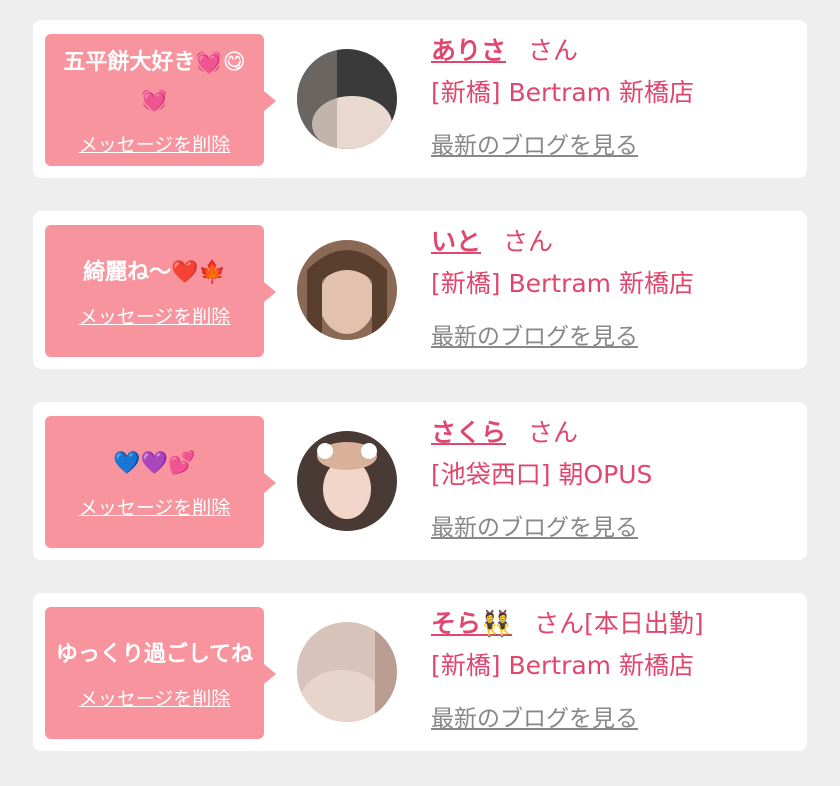  What do you see at coordinates (614, 433) in the screenshot?
I see `name-row: さくら さん` at bounding box center [614, 433].